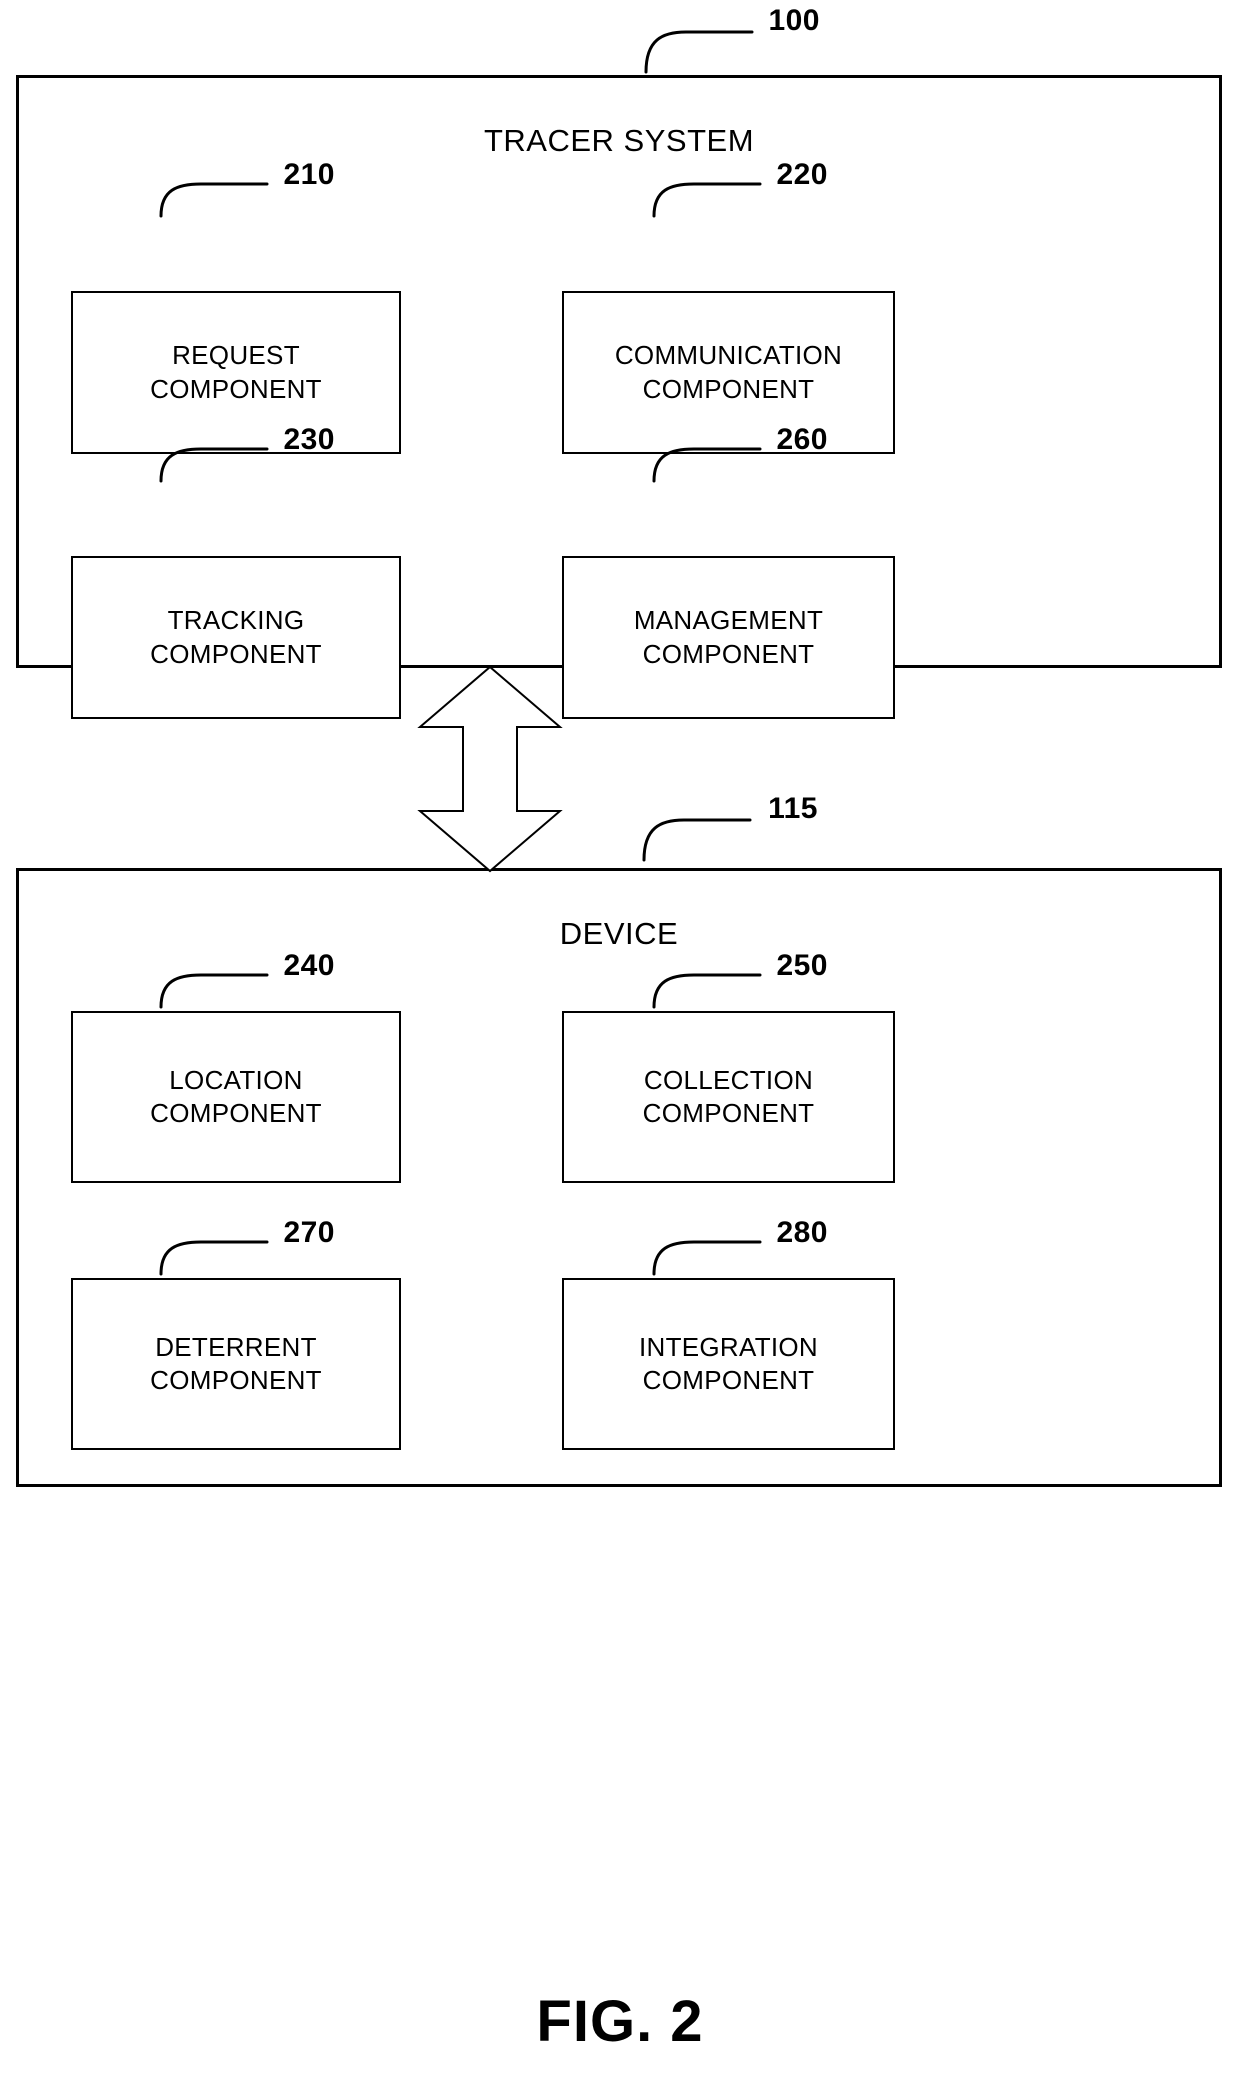 The image size is (1240, 2098). I want to click on collection-component-box: COLLECTION COMPONENT, so click(728, 1097).